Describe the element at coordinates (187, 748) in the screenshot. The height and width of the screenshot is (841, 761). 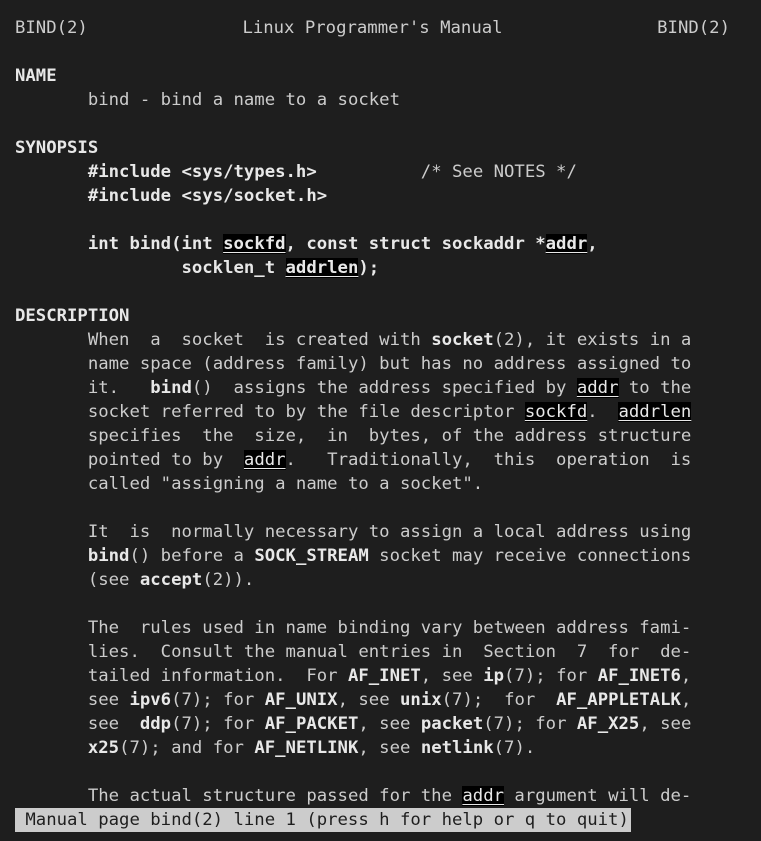
I see `text: (7); and for` at that location.